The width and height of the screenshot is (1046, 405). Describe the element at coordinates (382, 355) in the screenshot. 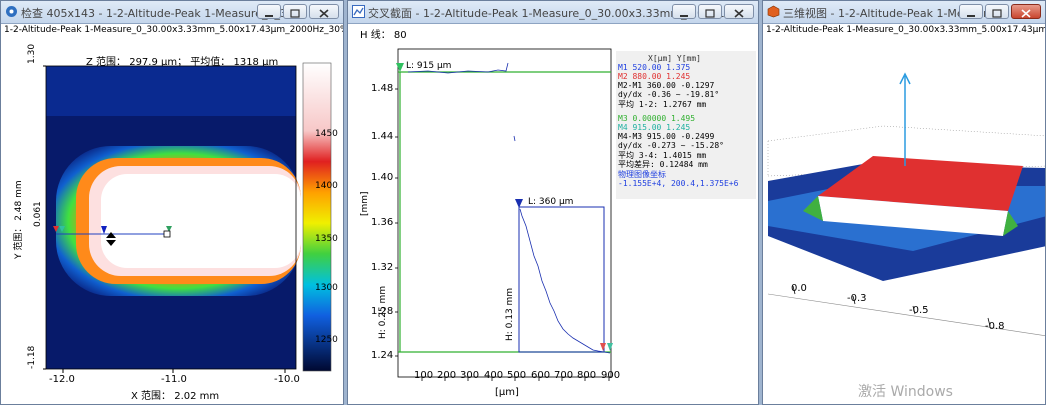

I see `y-tick-1.24: 1.24` at that location.